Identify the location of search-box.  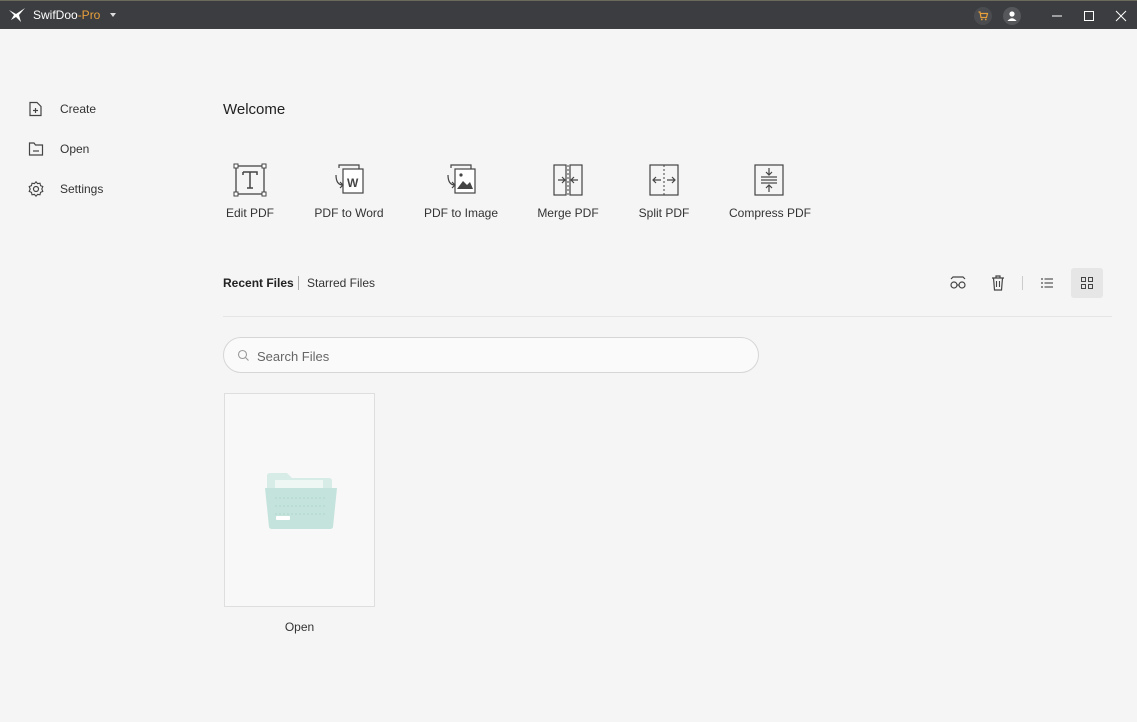
(491, 355).